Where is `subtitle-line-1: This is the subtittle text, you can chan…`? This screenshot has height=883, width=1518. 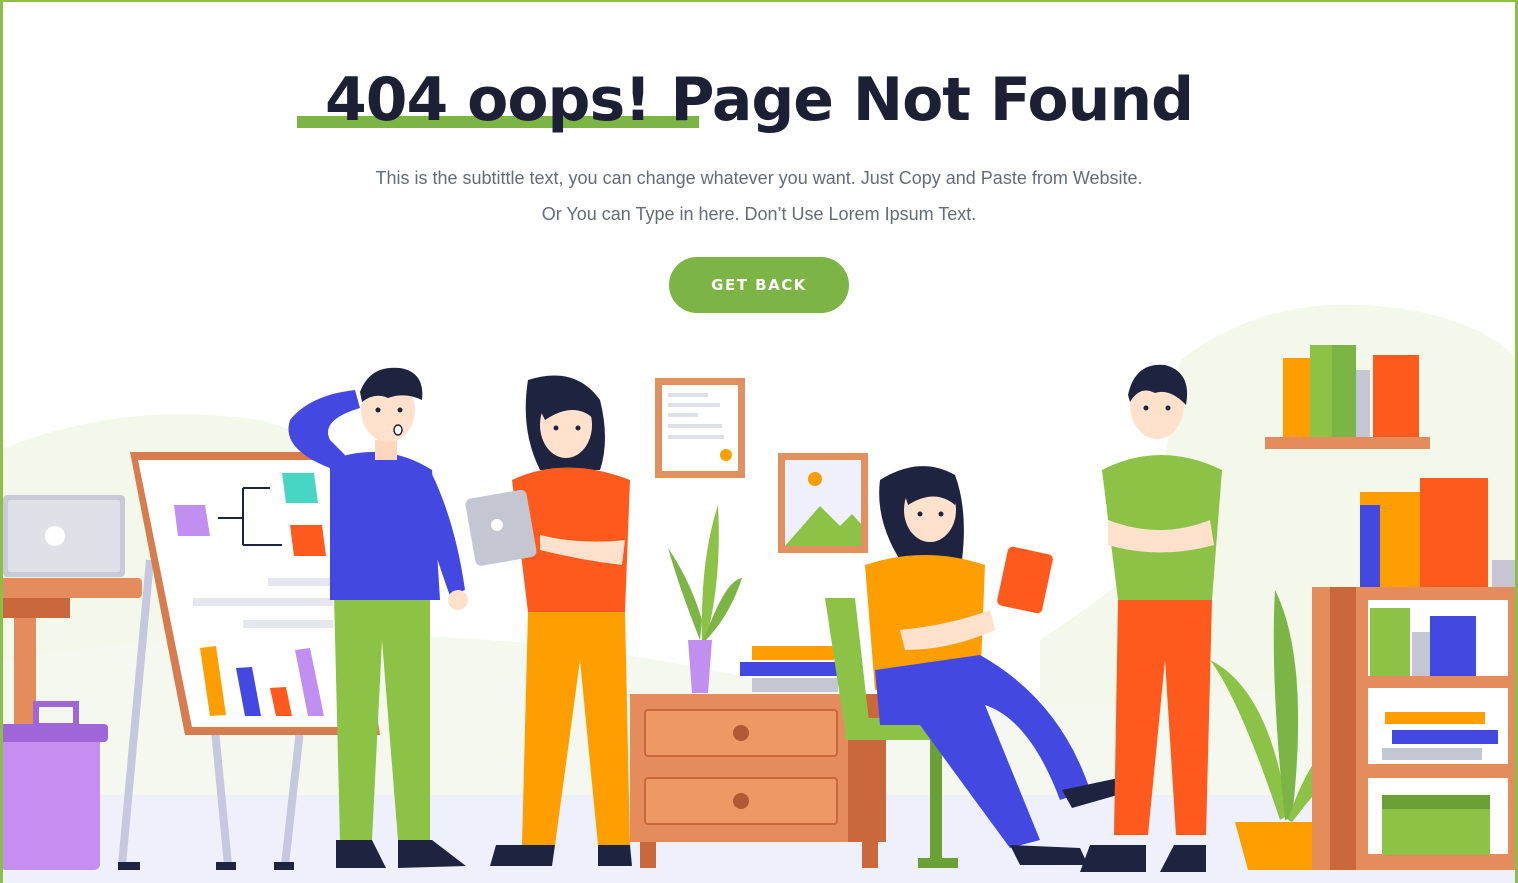
subtitle-line-1: This is the subtittle text, you can chan… is located at coordinates (759, 178).